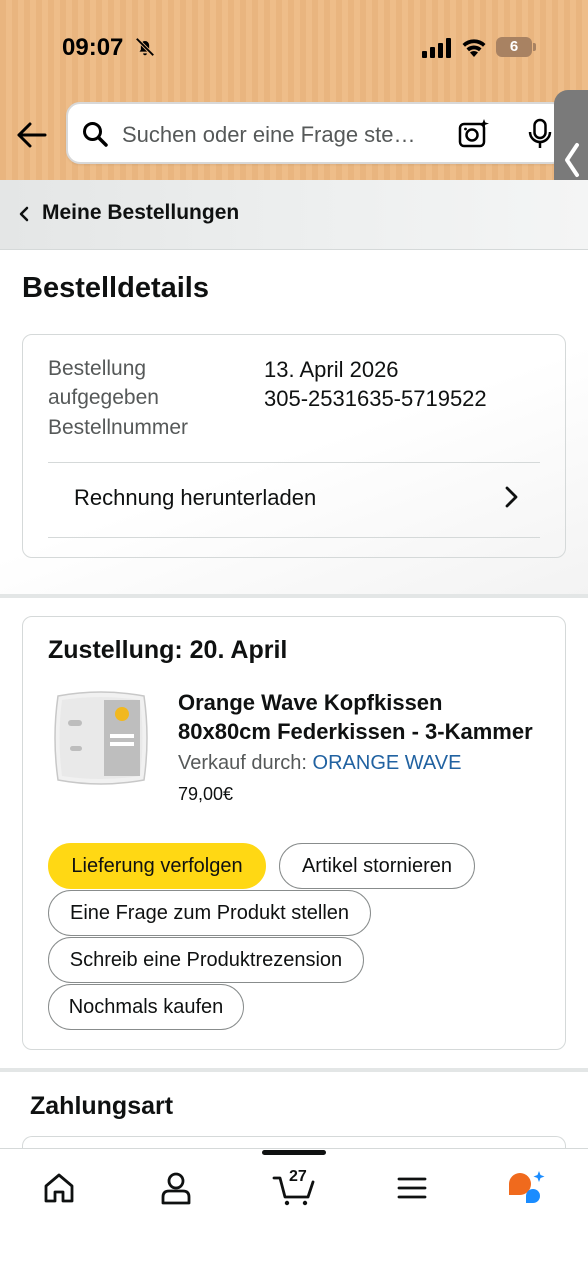 This screenshot has height=1280, width=588. What do you see at coordinates (195, 498) in the screenshot?
I see `download-invoice-label: Rechnung herunterladen` at bounding box center [195, 498].